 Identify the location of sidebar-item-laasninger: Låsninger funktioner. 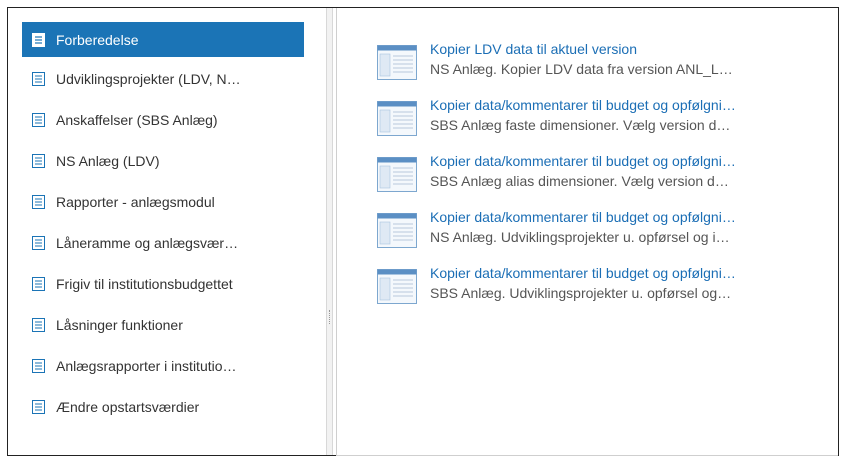
(163, 325).